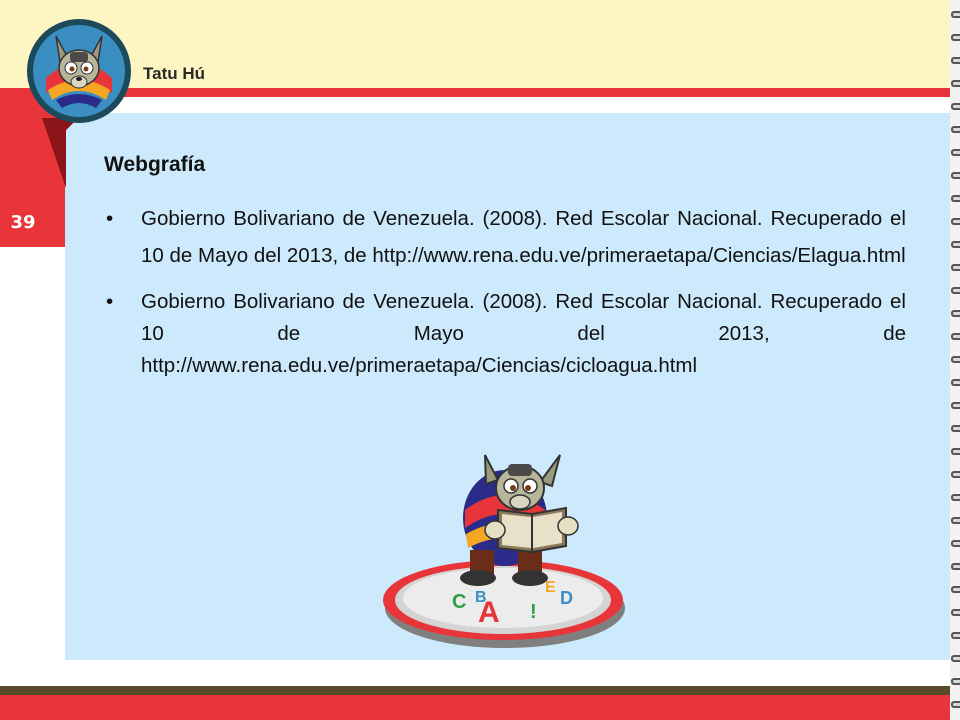 The height and width of the screenshot is (720, 960). What do you see at coordinates (550, 587) in the screenshot?
I see `platform-letter: E` at bounding box center [550, 587].